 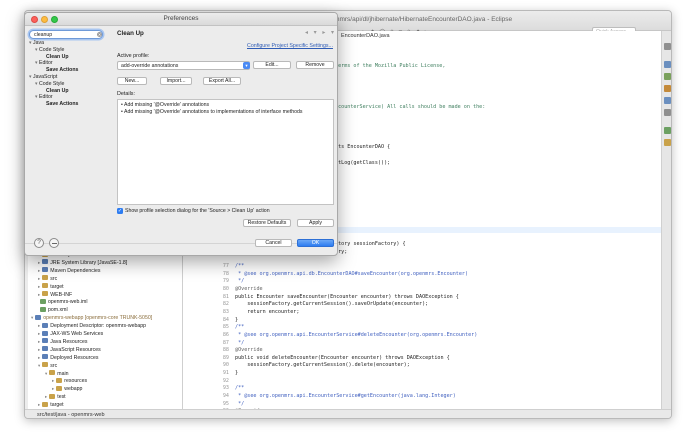 I want to click on import-export-icon, so click(x=54, y=243).